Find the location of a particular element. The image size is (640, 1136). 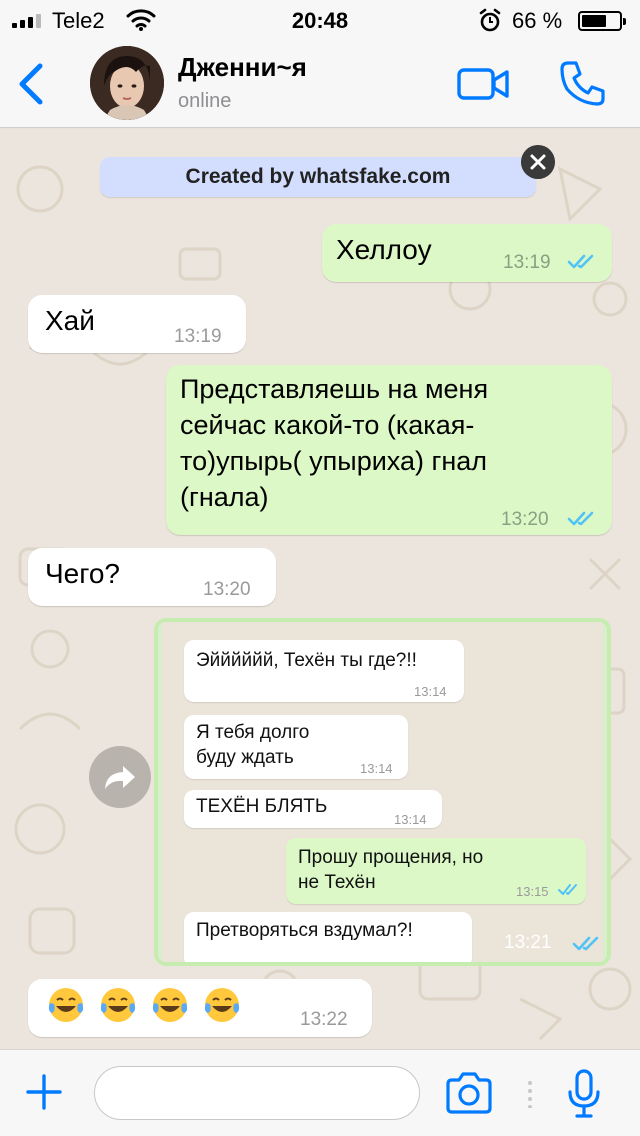

screenshot-incoming-bubble: ТЕХЁН БЛЯТЬ 13:14 is located at coordinates (313, 809).